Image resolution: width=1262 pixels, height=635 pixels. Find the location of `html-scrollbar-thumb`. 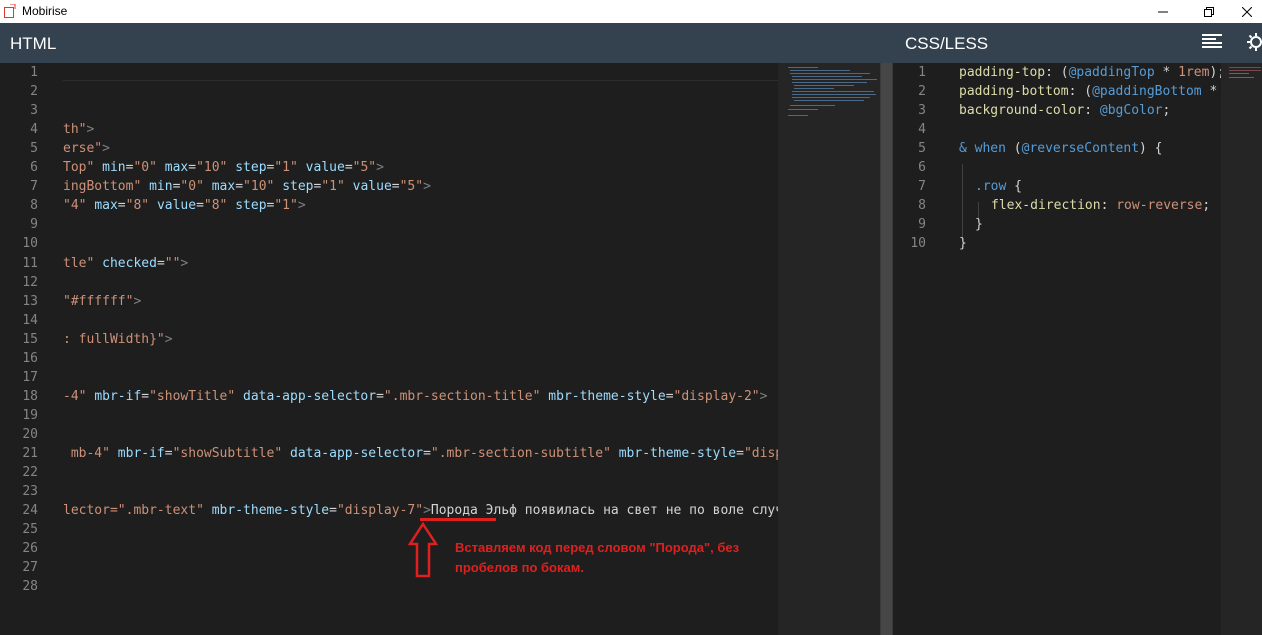

html-scrollbar-thumb is located at coordinates (886, 349).